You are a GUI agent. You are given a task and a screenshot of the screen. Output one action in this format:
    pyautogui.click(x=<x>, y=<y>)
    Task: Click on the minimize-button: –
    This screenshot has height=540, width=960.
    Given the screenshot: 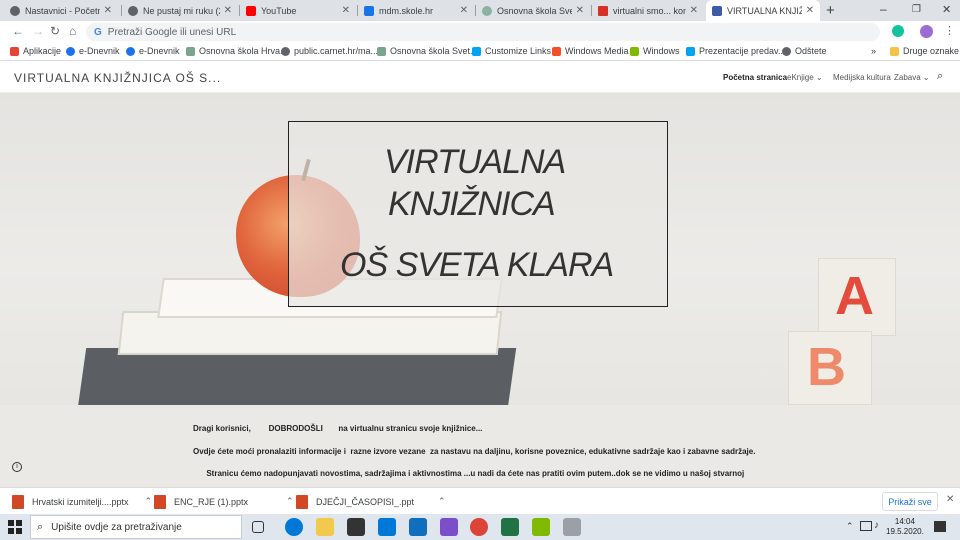 What is the action you would take?
    pyautogui.click(x=883, y=9)
    